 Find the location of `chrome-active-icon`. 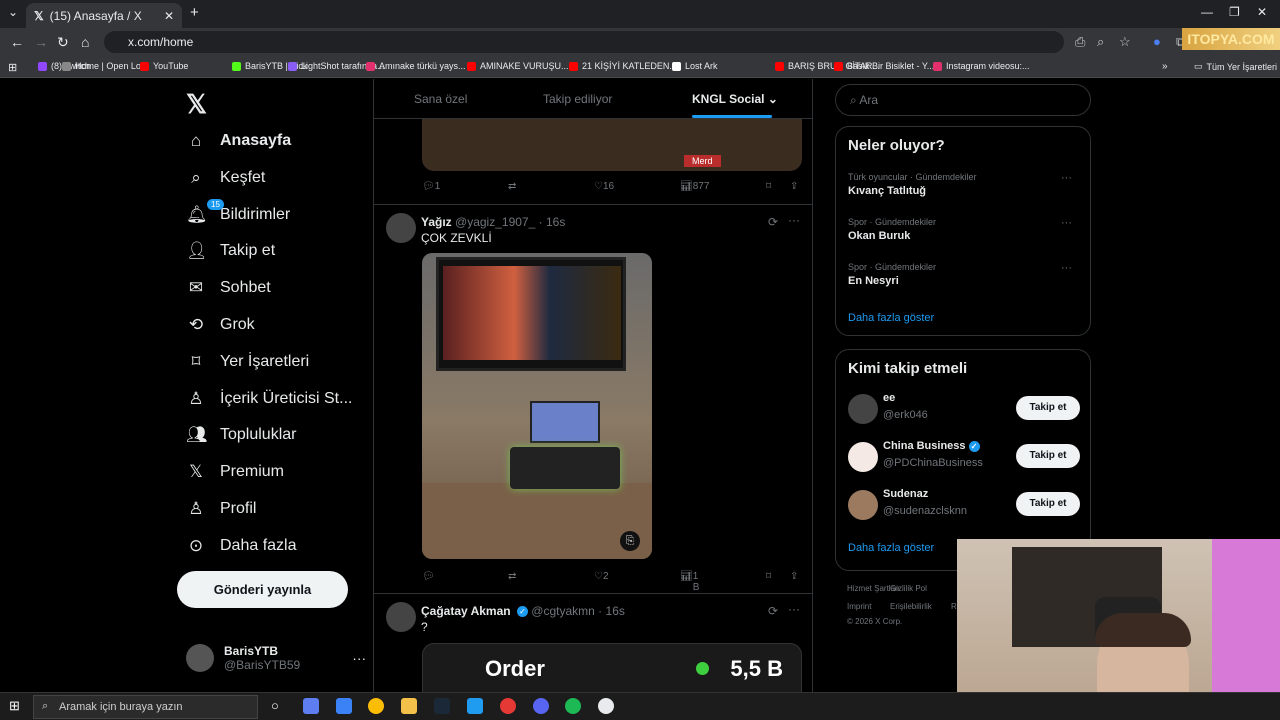

chrome-active-icon is located at coordinates (606, 706).